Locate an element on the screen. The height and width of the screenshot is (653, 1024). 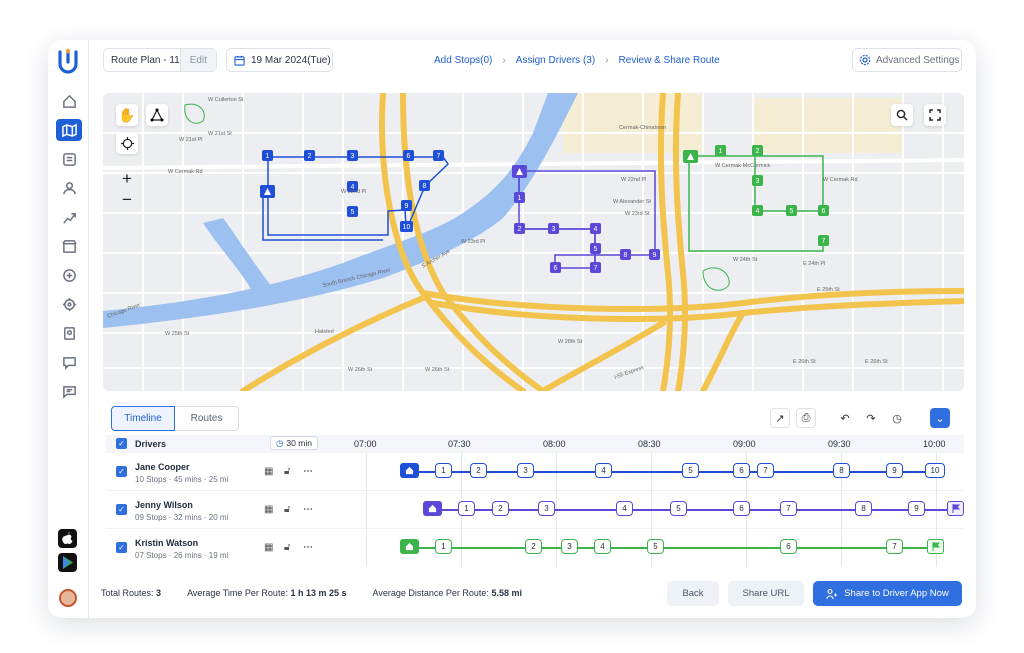
share-url-button: Share URL is located at coordinates (766, 593).